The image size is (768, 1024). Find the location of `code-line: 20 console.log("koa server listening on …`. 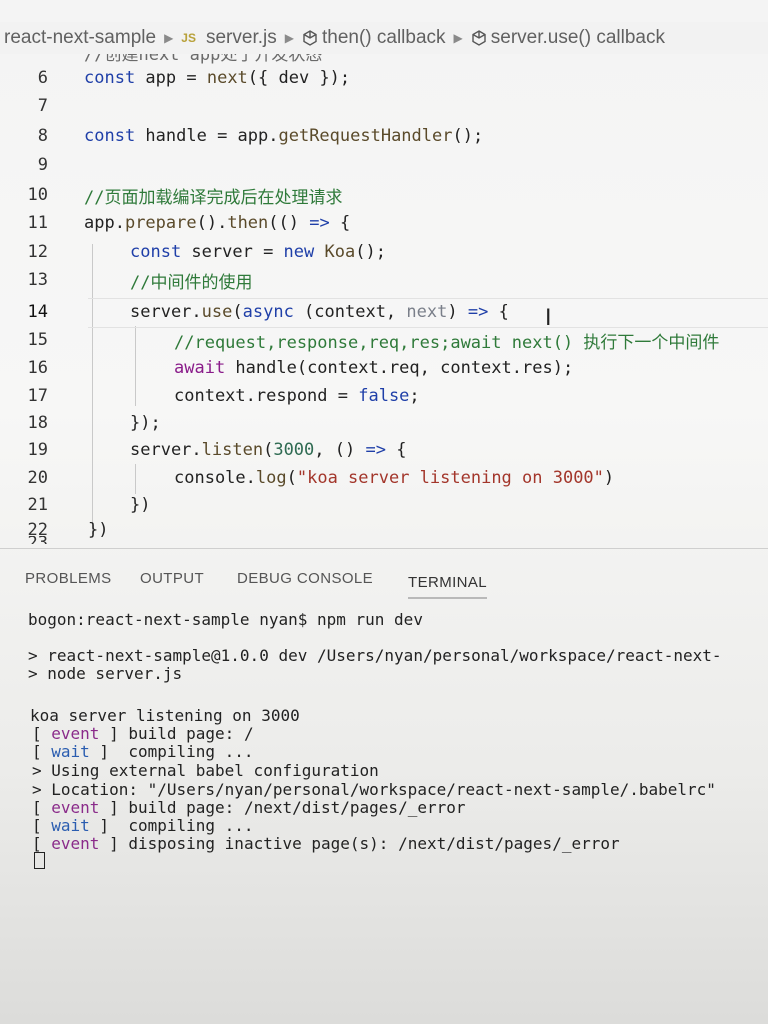

code-line: 20 console.log("koa server listening on … is located at coordinates (384, 478).